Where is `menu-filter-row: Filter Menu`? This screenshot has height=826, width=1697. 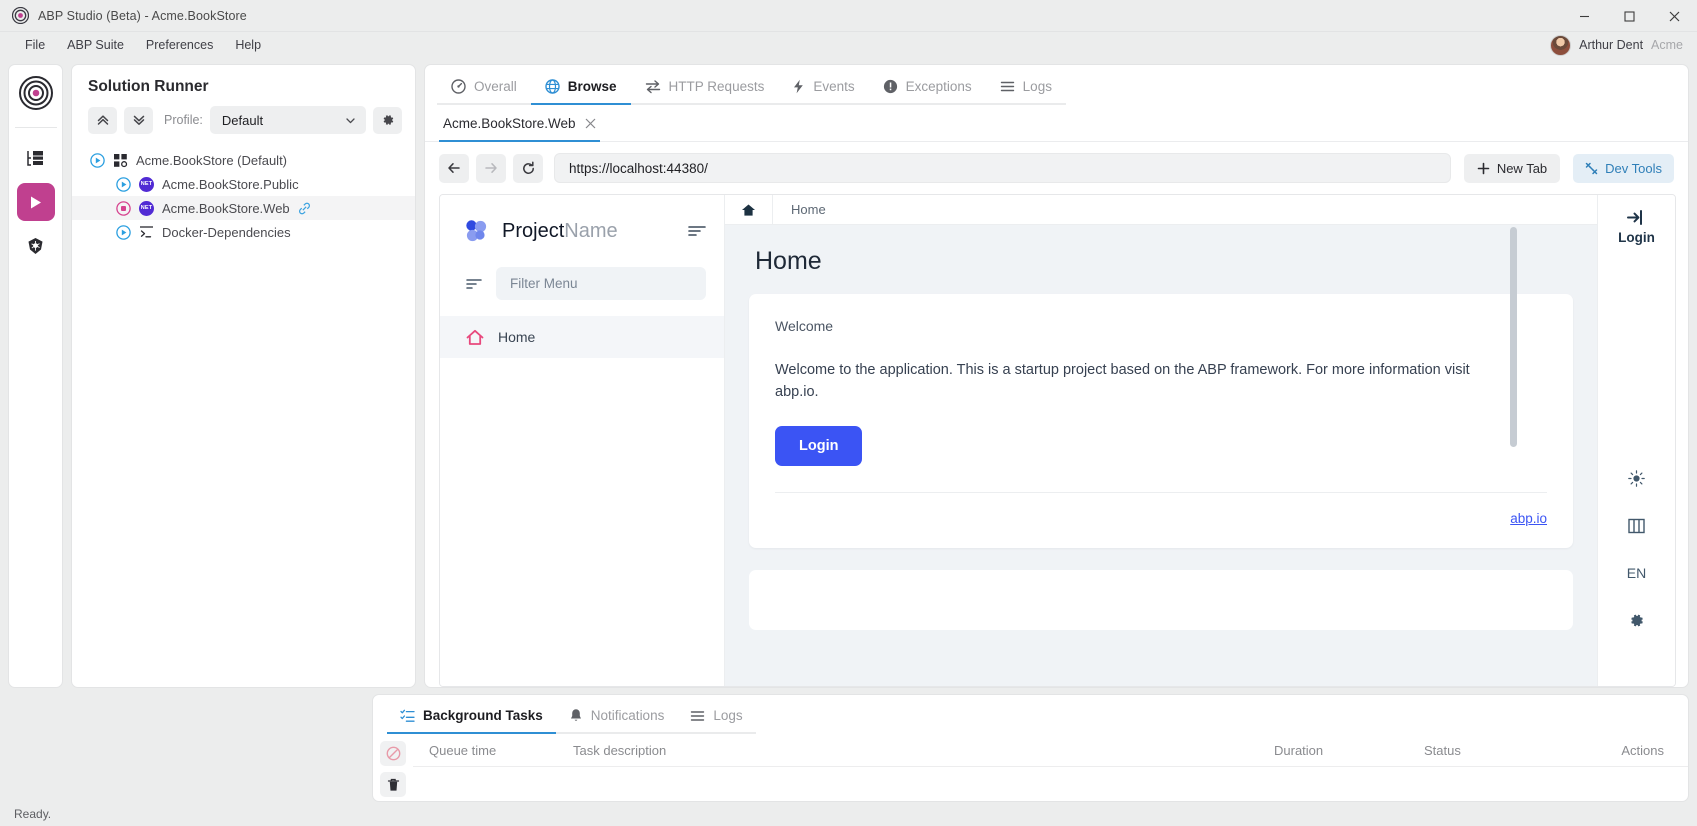
menu-filter-row: Filter Menu is located at coordinates (582, 283).